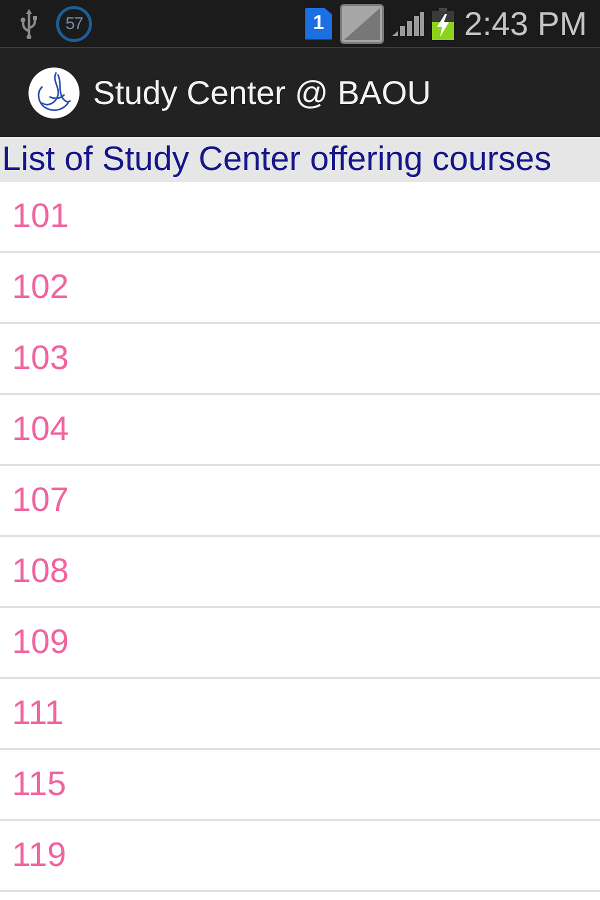  What do you see at coordinates (300, 430) in the screenshot?
I see `list-item: 104` at bounding box center [300, 430].